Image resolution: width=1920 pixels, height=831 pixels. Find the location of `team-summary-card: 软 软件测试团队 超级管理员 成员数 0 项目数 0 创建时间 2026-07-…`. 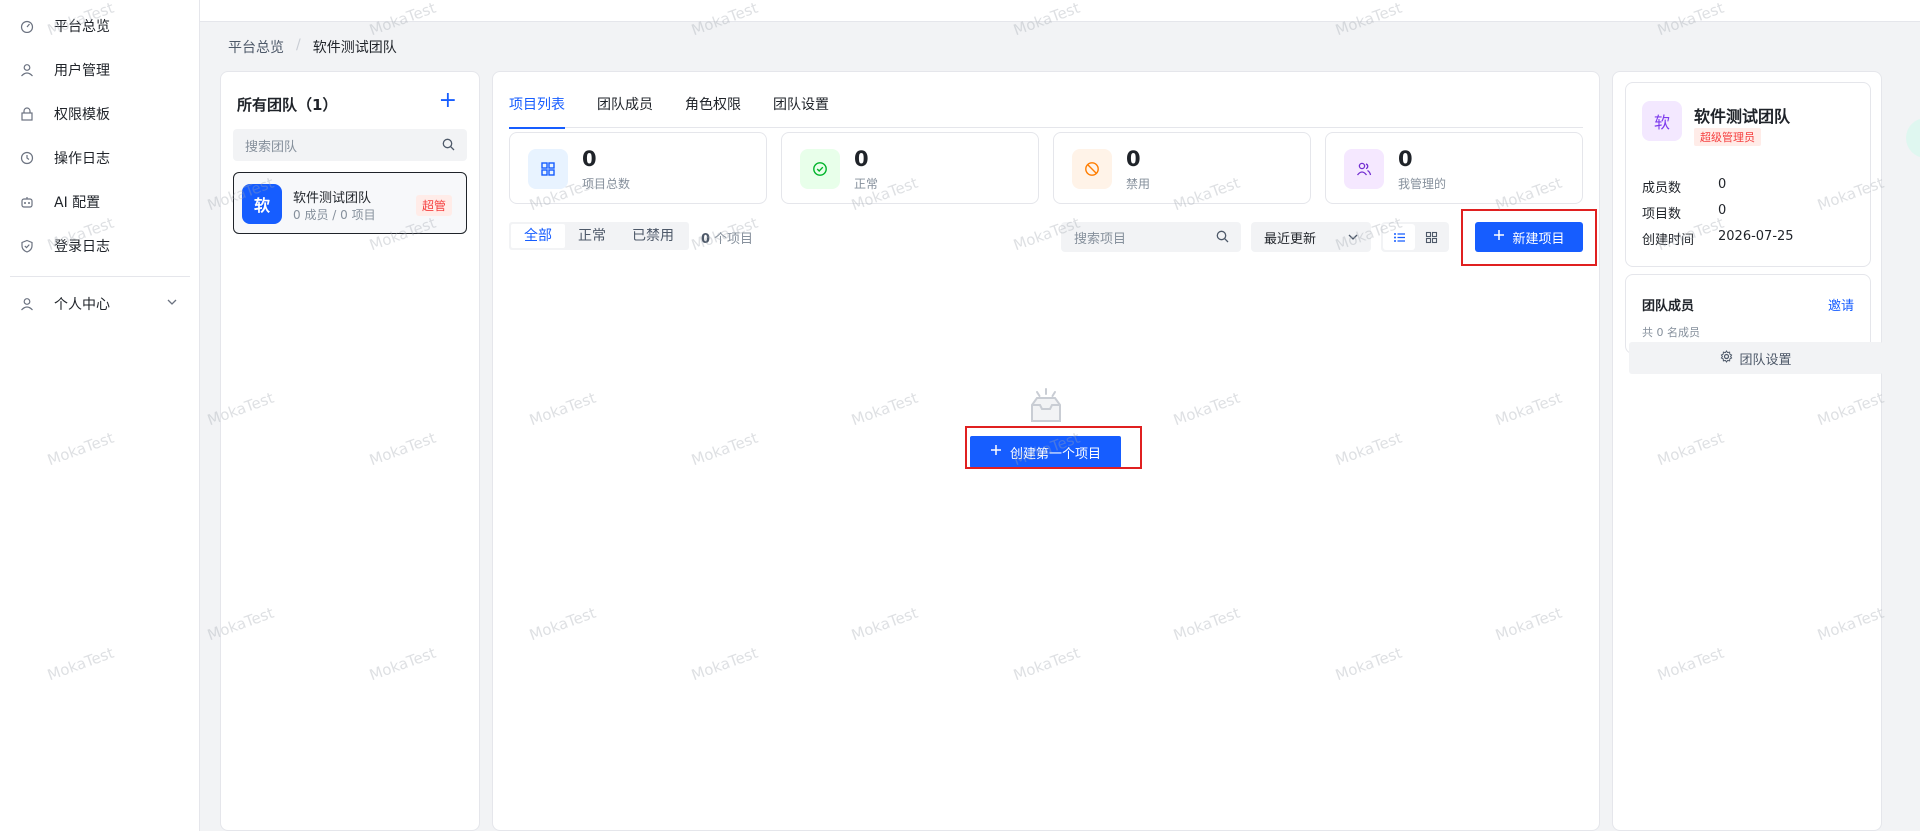

team-summary-card: 软 软件测试团队 超级管理员 成员数 0 项目数 0 创建时间 2026-07-… is located at coordinates (1748, 174).